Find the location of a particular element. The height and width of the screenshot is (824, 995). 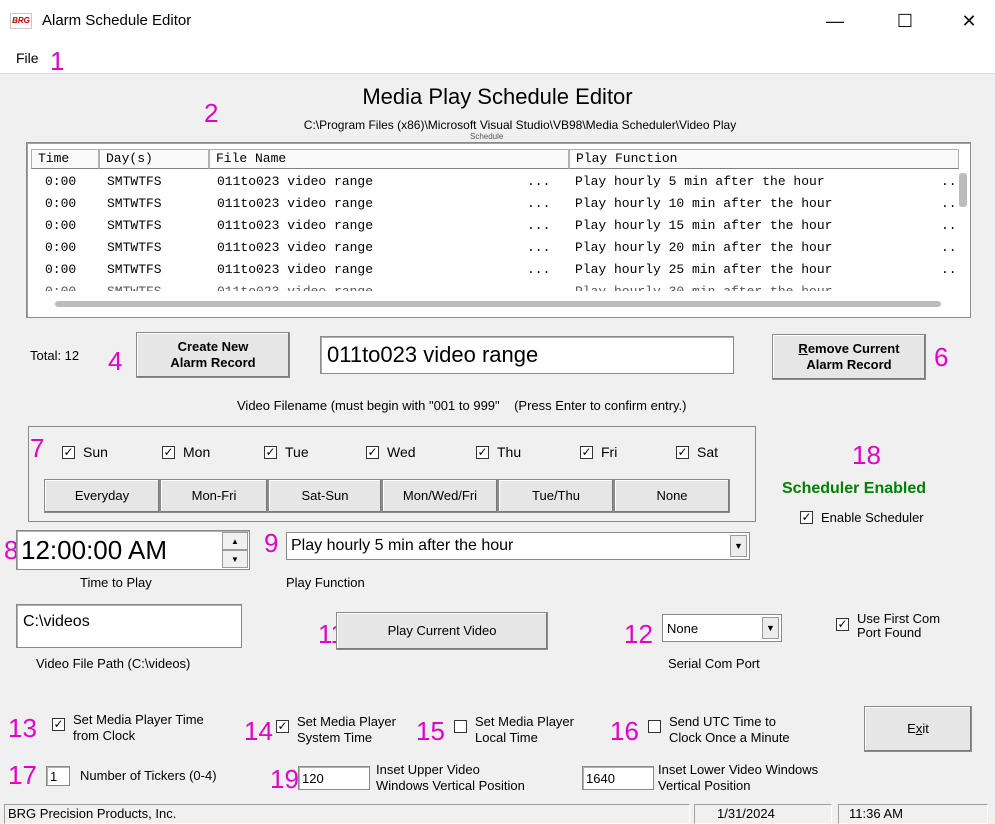

column-days: Day(s) is located at coordinates (154, 159).